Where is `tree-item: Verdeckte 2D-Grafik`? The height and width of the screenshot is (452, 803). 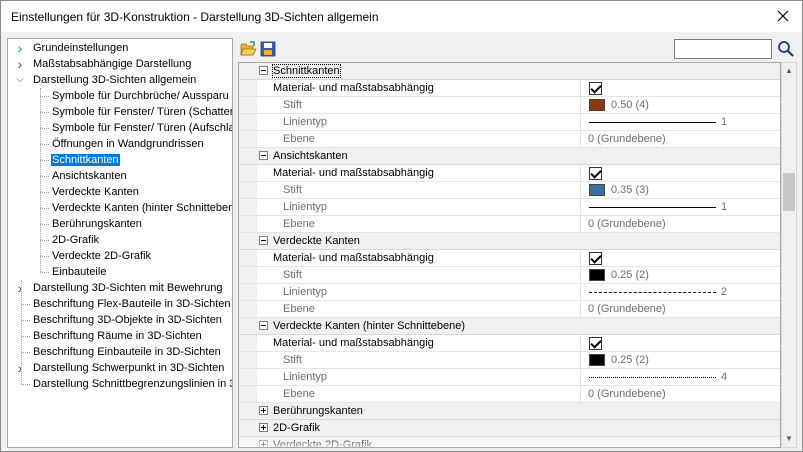
tree-item: Verdeckte 2D-Grafik is located at coordinates (101, 256).